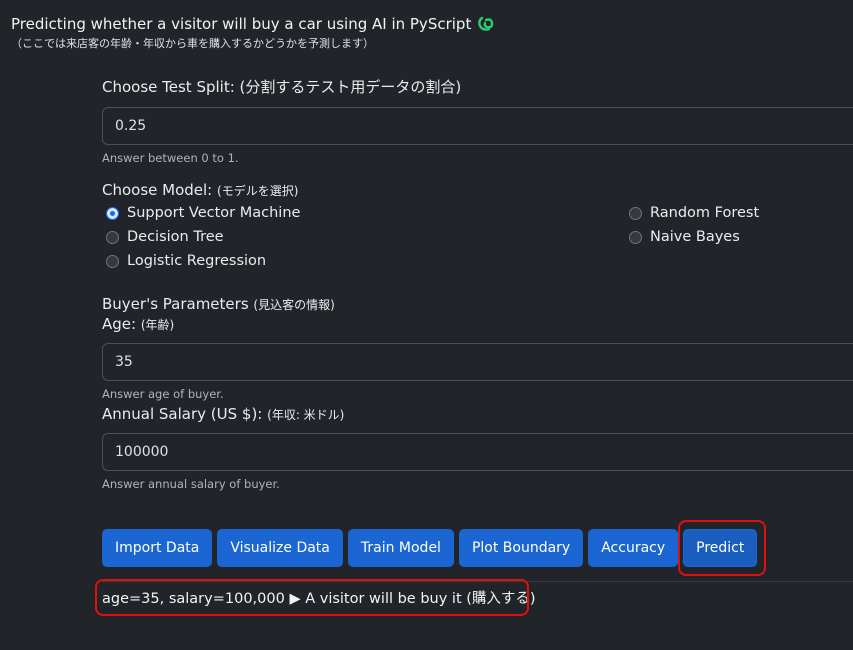  I want to click on radio-support-vector-machine: Support Vector Machine, so click(203, 213).